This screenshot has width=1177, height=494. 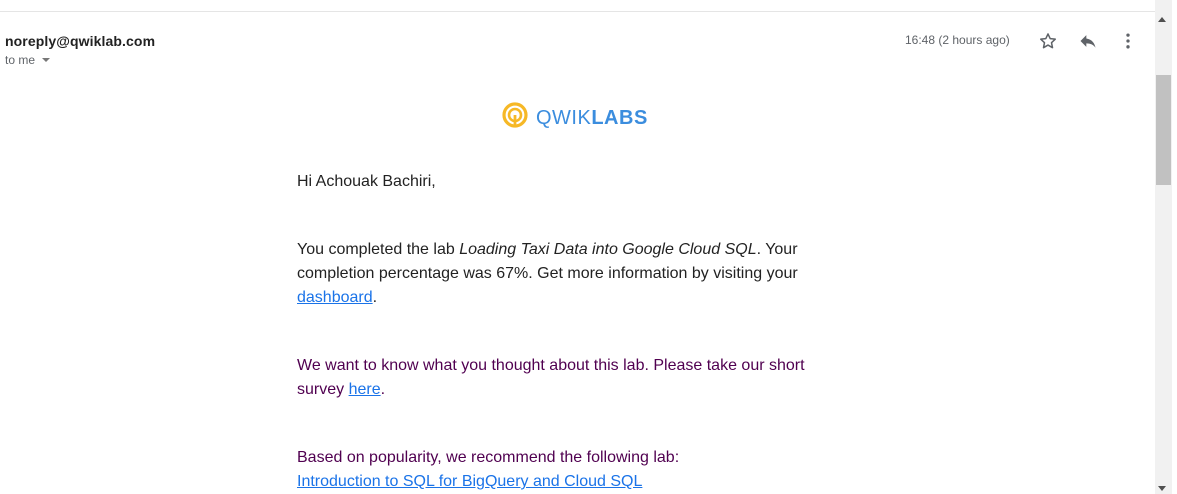 What do you see at coordinates (1048, 41) in the screenshot?
I see `star-icon` at bounding box center [1048, 41].